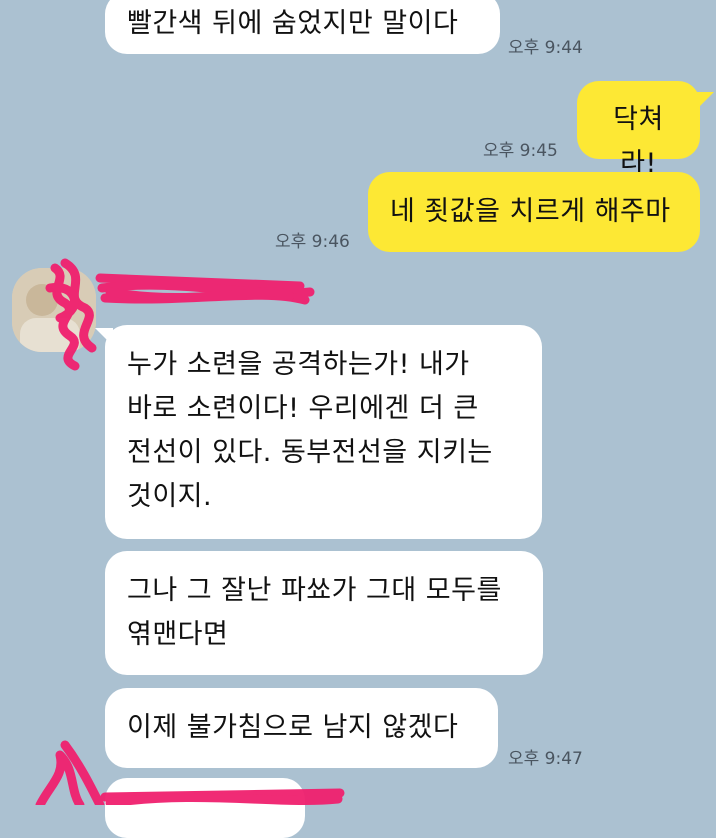 Image resolution: width=716 pixels, height=838 pixels. Describe the element at coordinates (301, 728) in the screenshot. I see `message-bubble-incoming: 이제 불가침으로 남지 않겠다` at that location.